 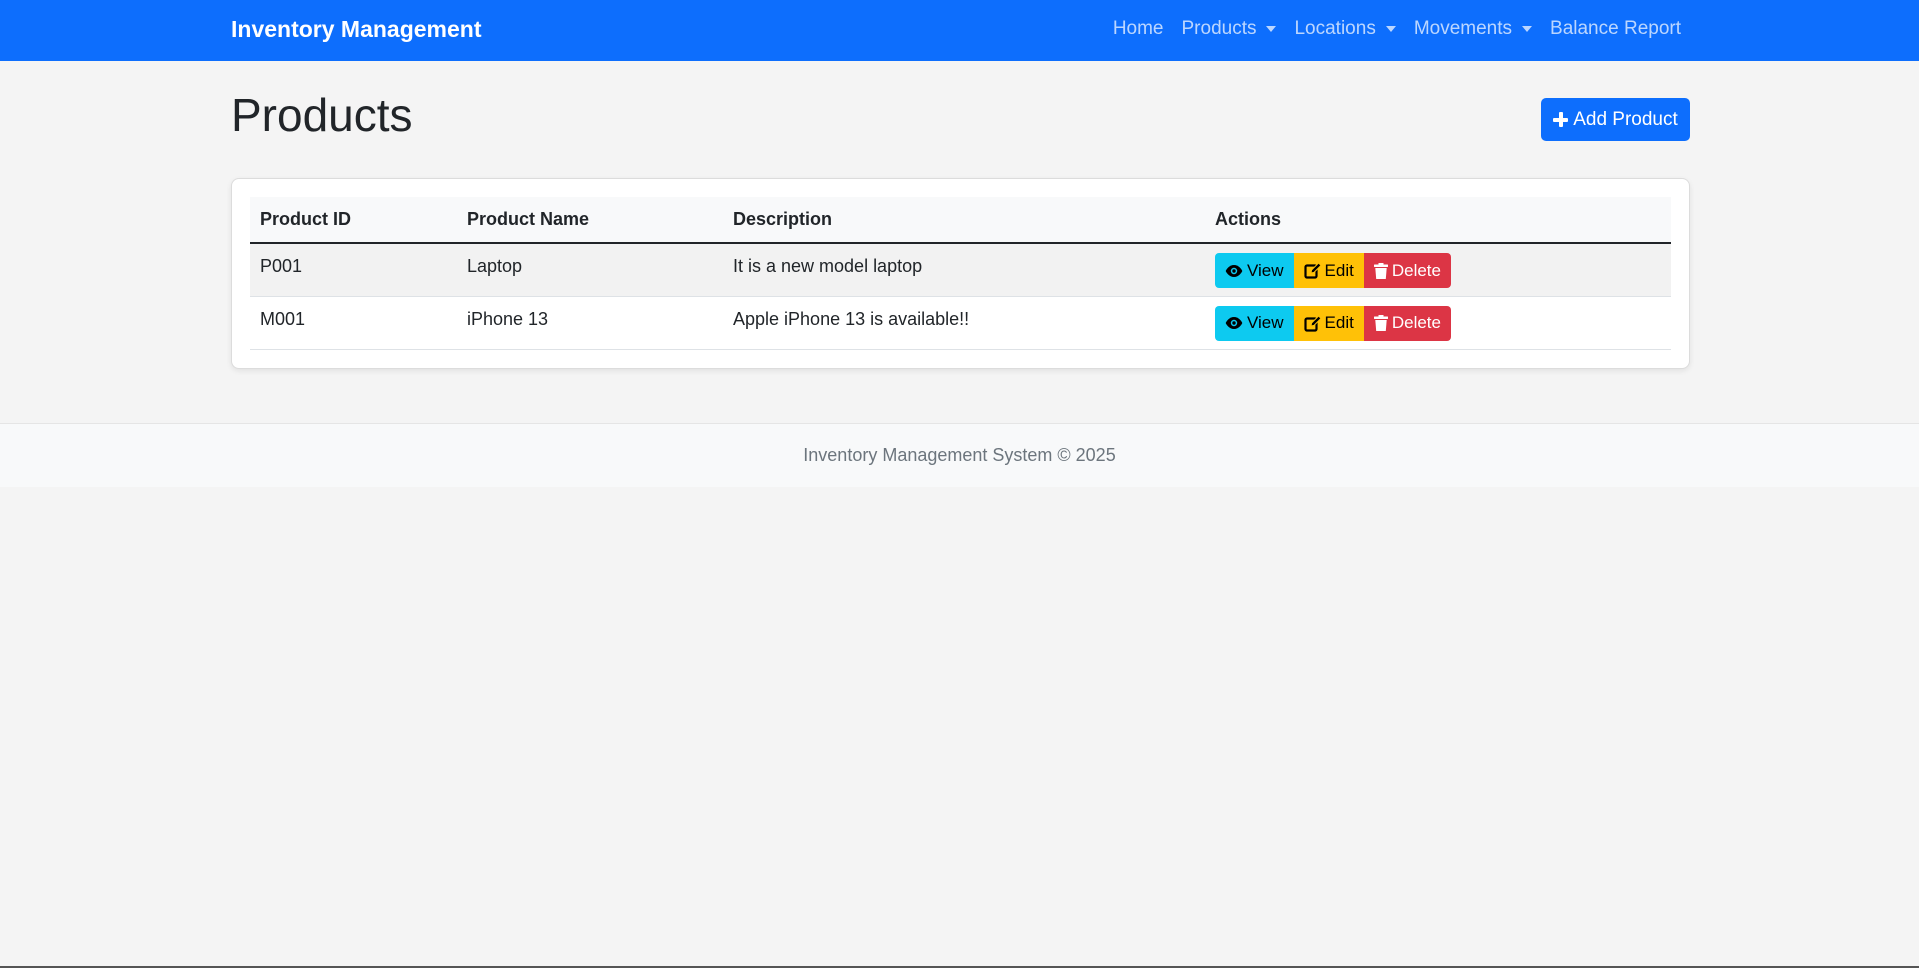 I want to click on page-title: Products, so click(x=322, y=115).